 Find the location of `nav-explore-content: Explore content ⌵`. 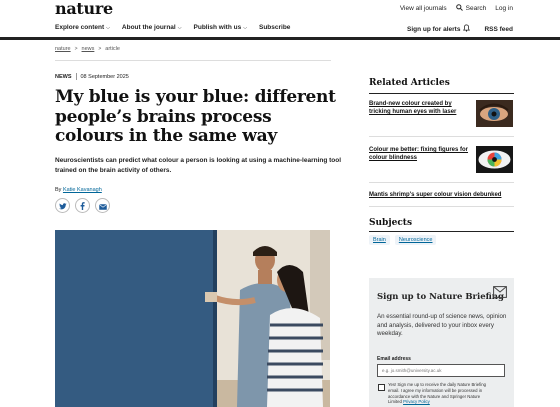

nav-explore-content: Explore content ⌵ is located at coordinates (82, 27).